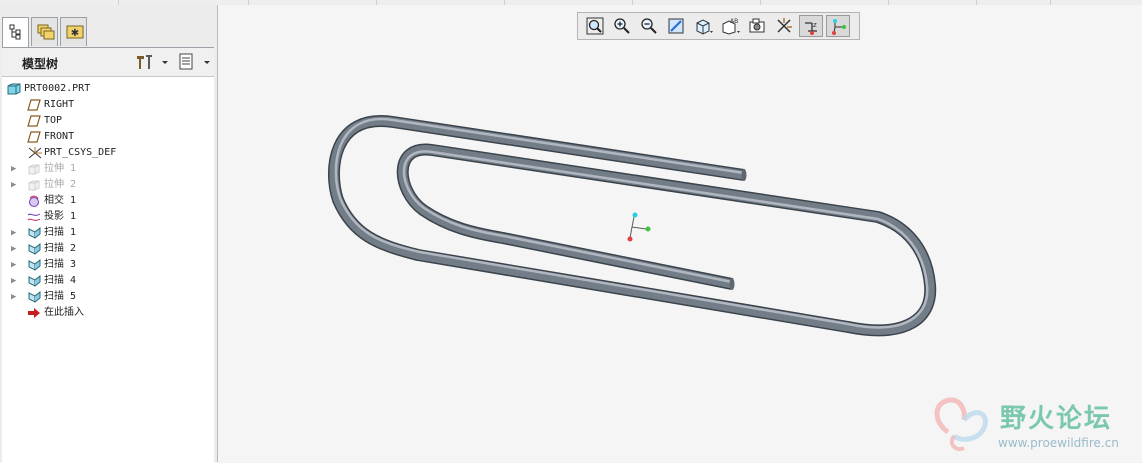 The height and width of the screenshot is (463, 1142). Describe the element at coordinates (961, 424) in the screenshot. I see `watermark-logo` at that location.